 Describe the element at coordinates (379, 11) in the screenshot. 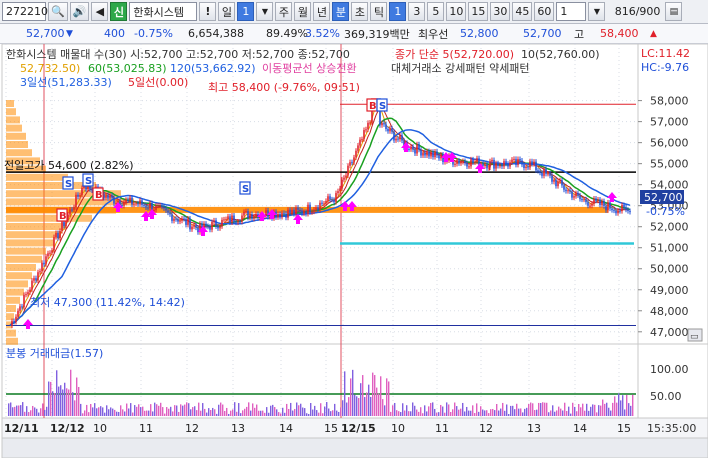

I see `period-tick: 틱` at that location.